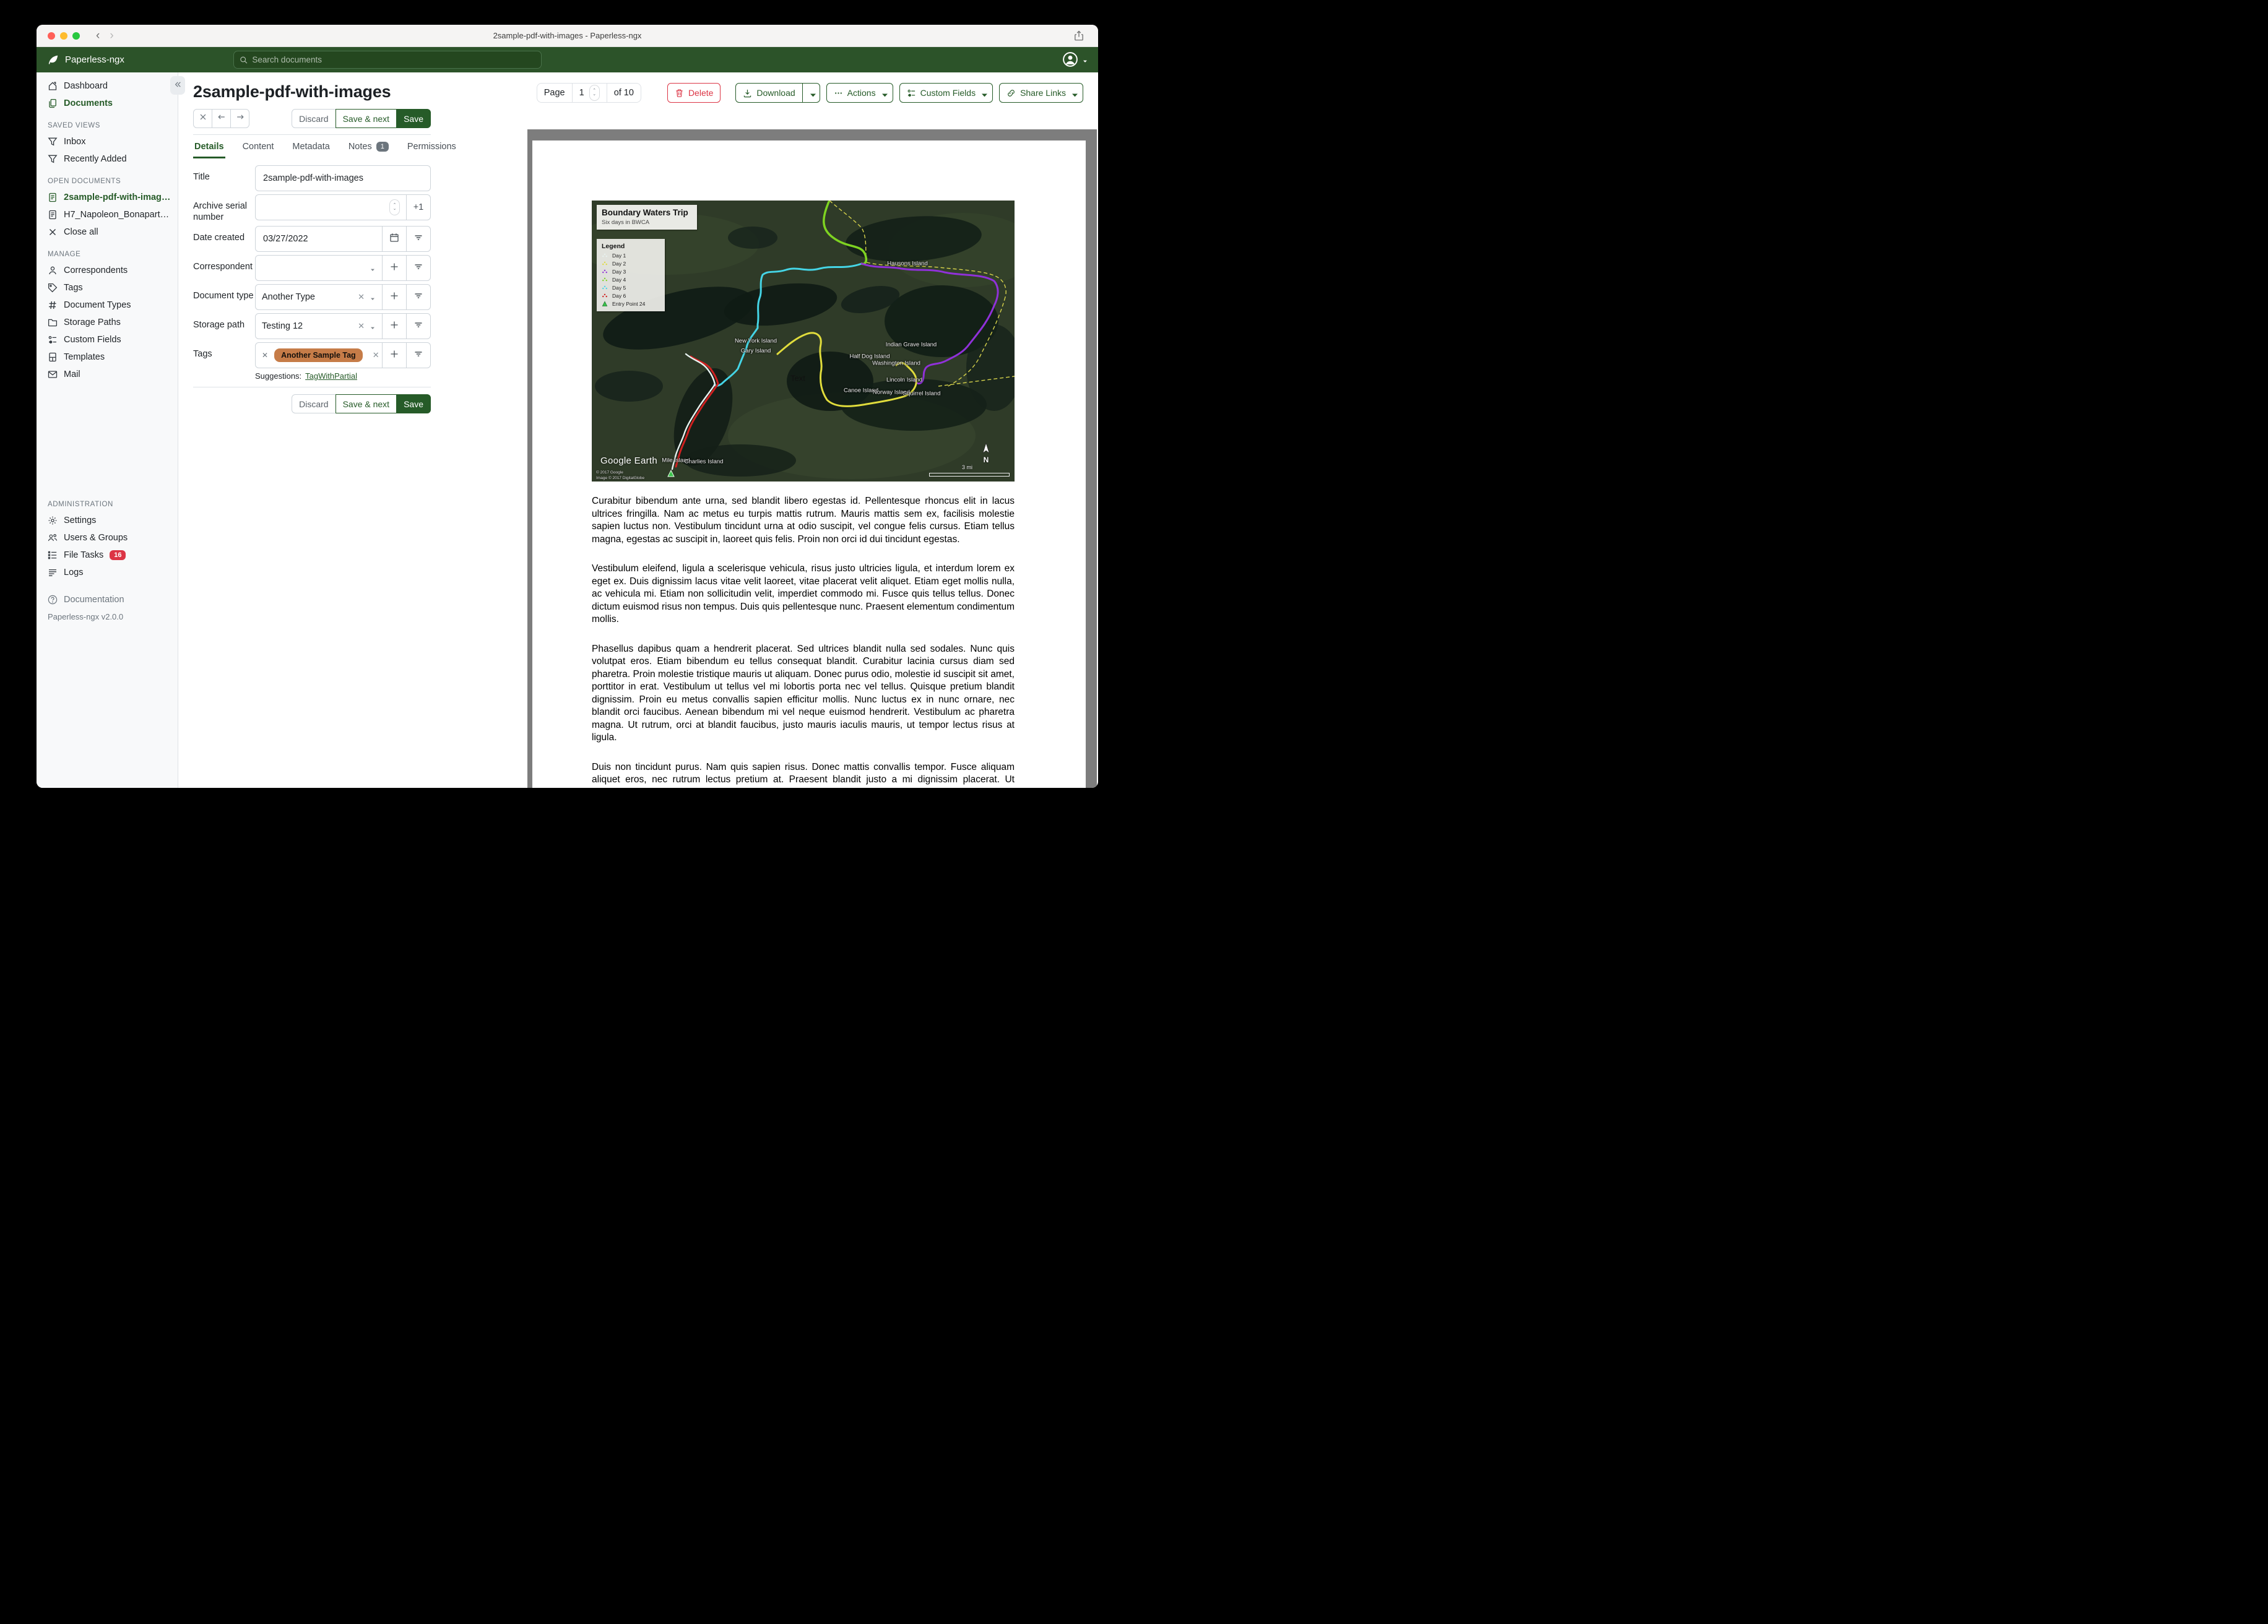 The height and width of the screenshot is (1624, 2268). I want to click on number-stepper: ⌃ ⌄, so click(394, 207).